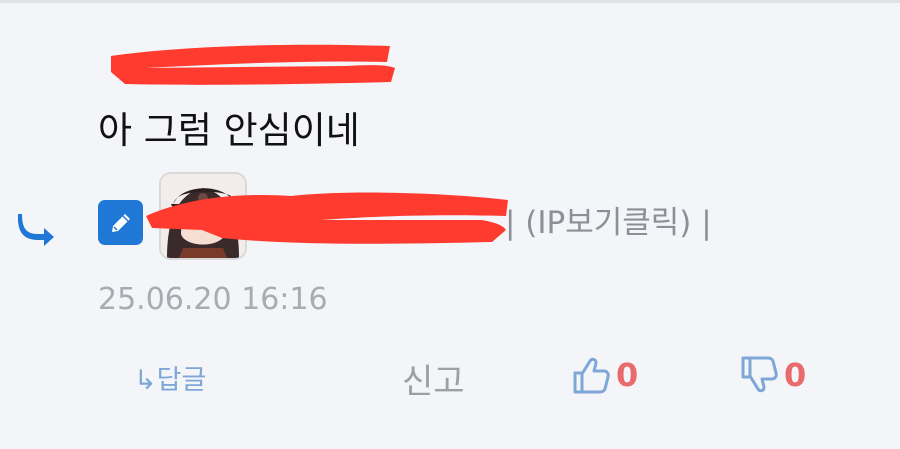 This screenshot has width=900, height=449. I want to click on reply-button-label: ↳답글, so click(170, 380).